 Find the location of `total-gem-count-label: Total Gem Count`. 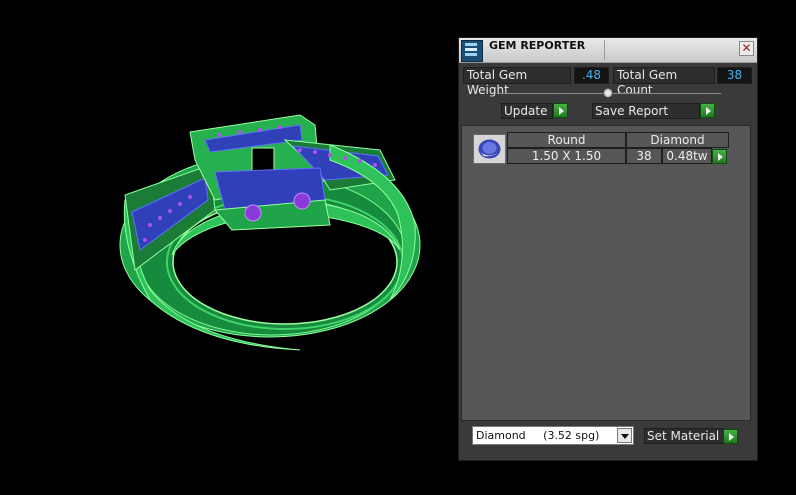

total-gem-count-label: Total Gem Count is located at coordinates (664, 82).